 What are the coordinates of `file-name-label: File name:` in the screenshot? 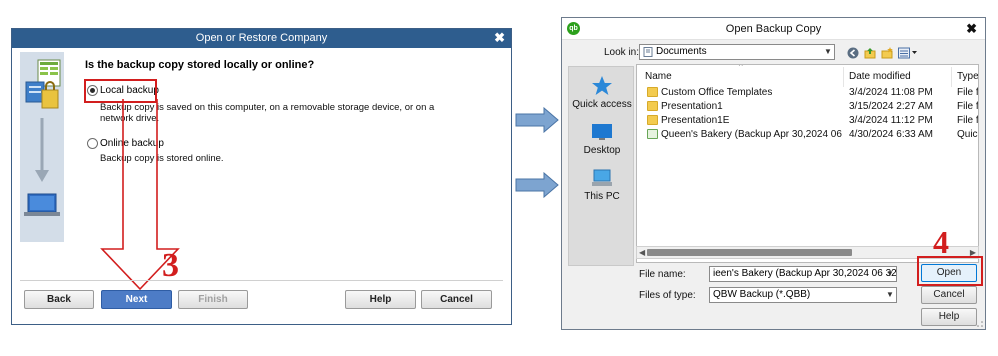 It's located at (662, 274).